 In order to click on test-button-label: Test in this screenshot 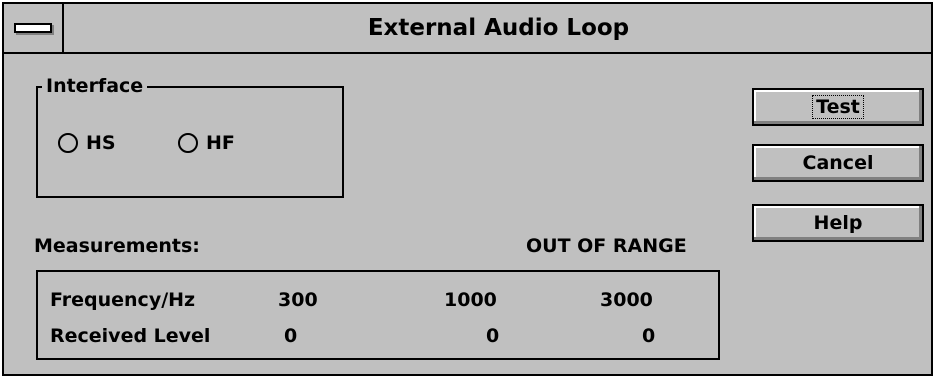, I will do `click(838, 107)`.